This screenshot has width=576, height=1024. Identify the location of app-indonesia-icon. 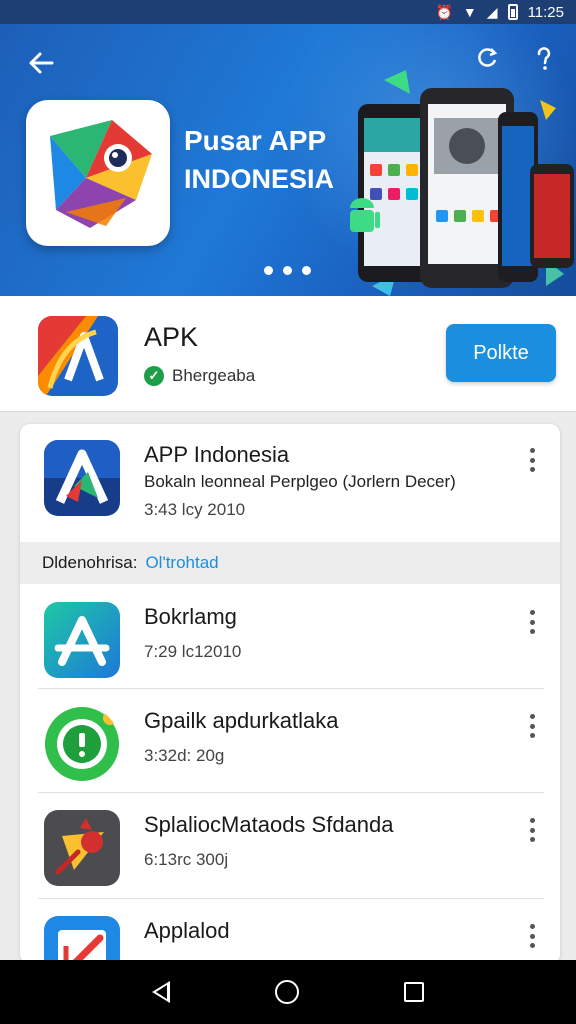
(82, 478).